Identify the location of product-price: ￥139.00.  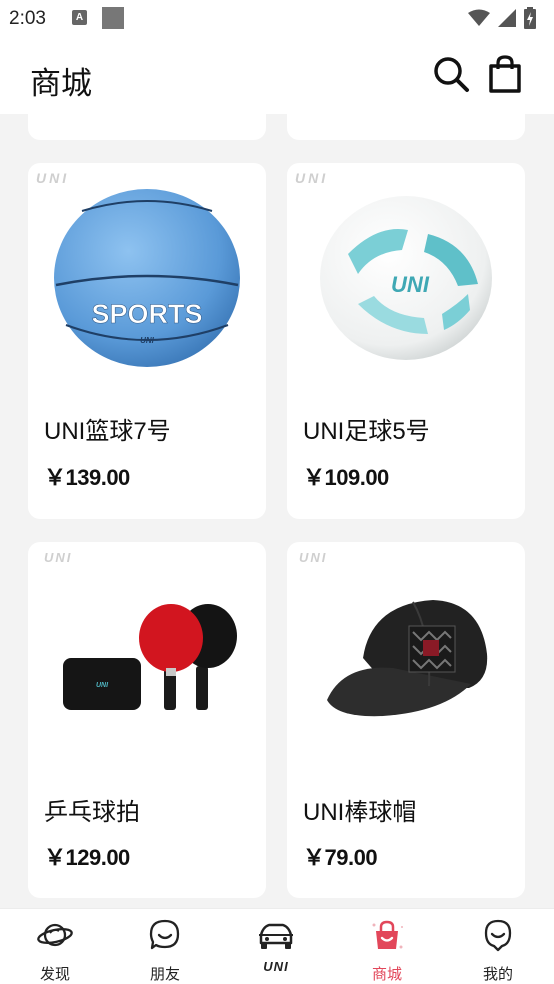
(87, 477).